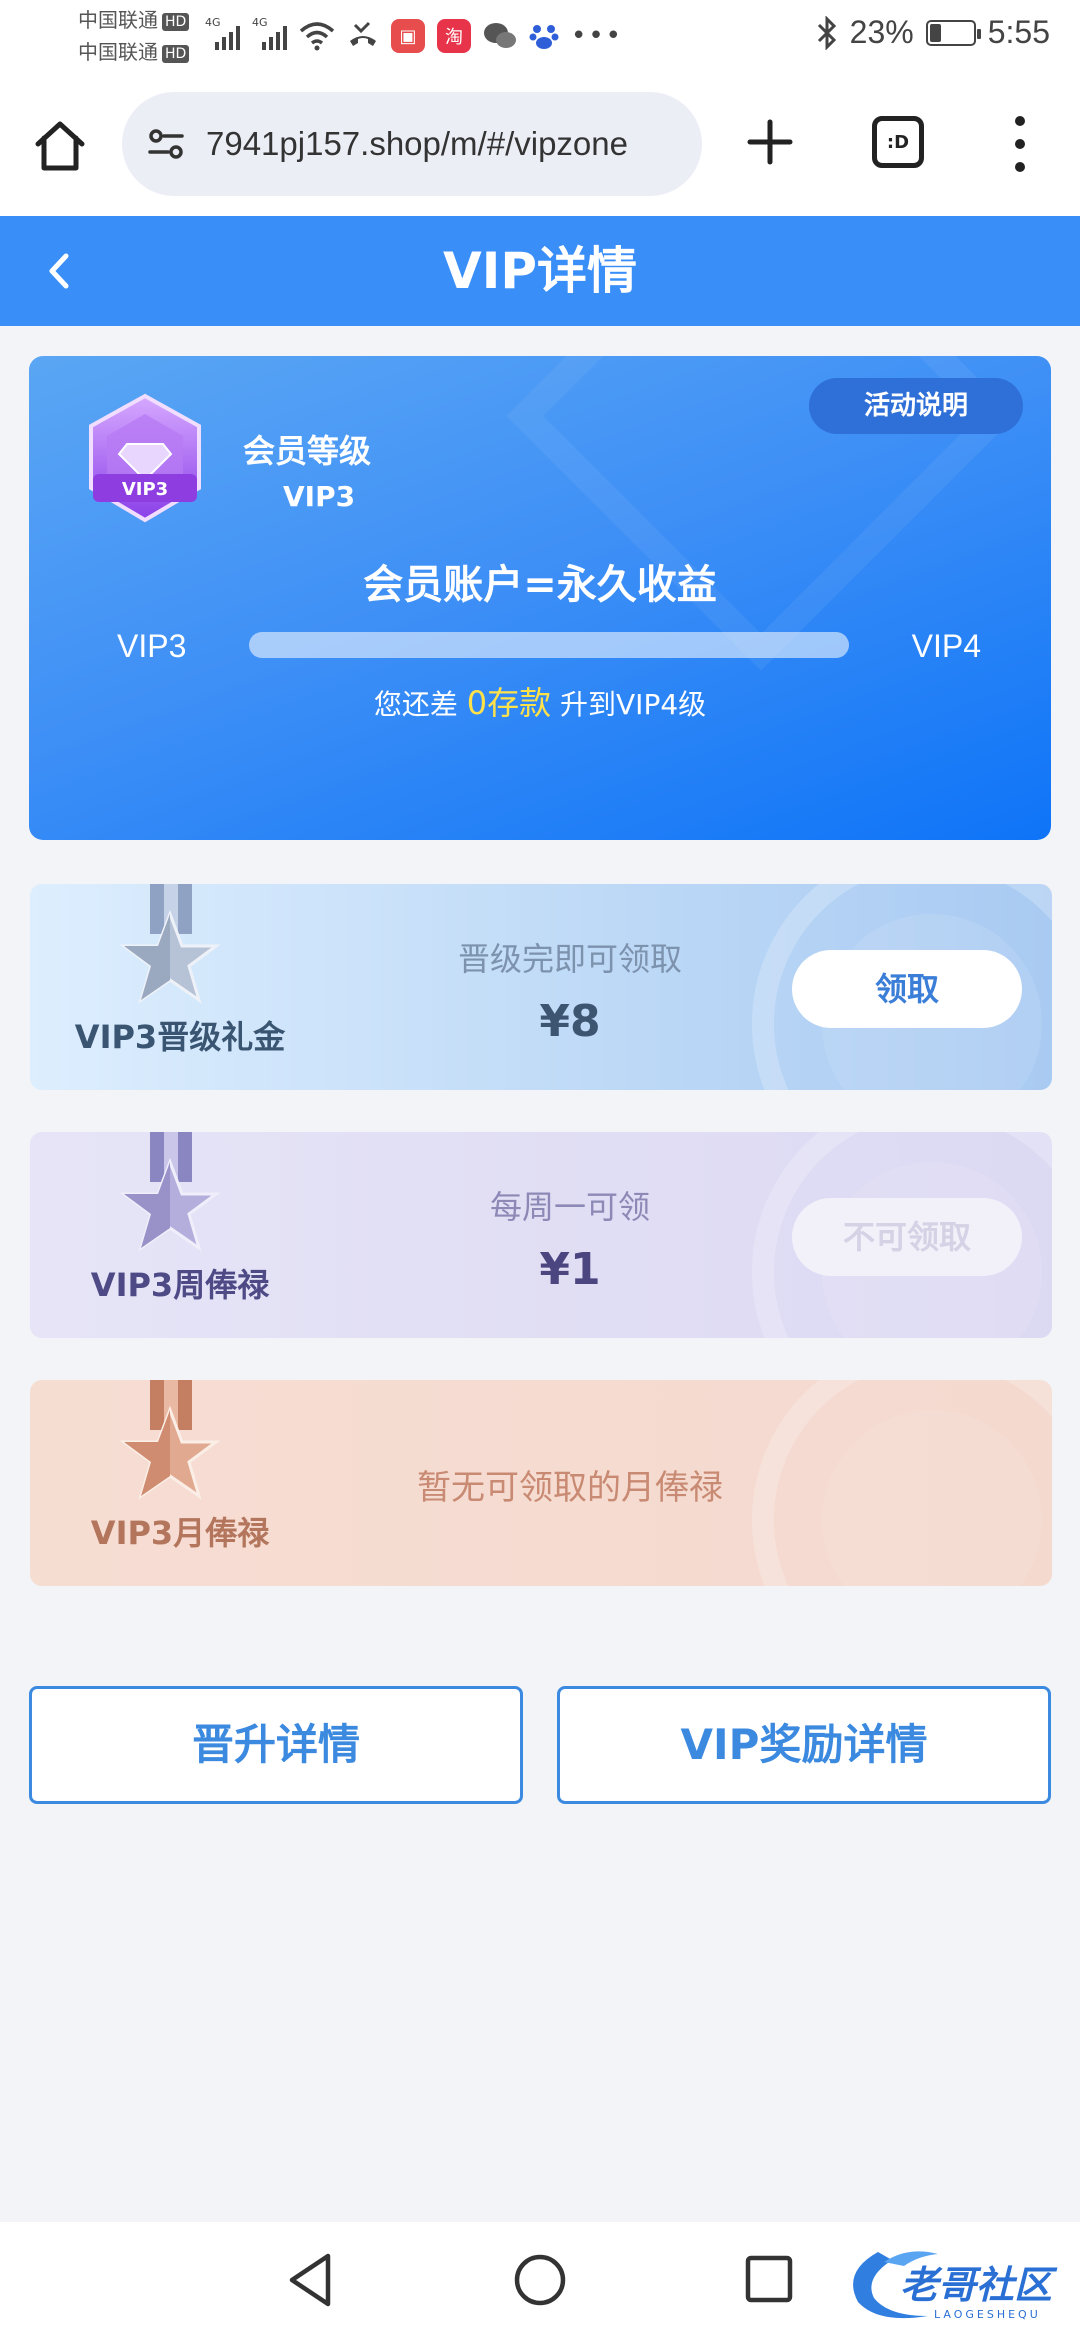 Image resolution: width=1080 pixels, height=2340 pixels. Describe the element at coordinates (916, 406) in the screenshot. I see `activity-rules-button: 活动说明` at that location.